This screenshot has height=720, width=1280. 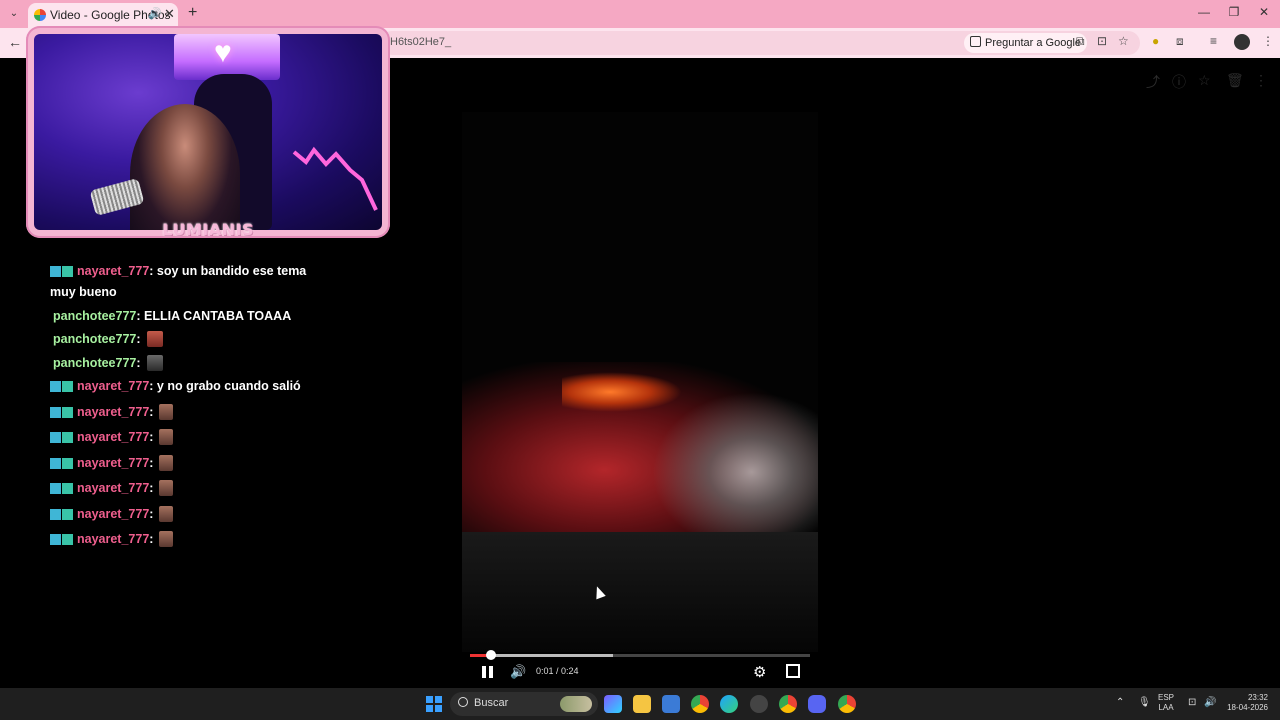 I want to click on star-icon: ☆, so click(x=1123, y=41).